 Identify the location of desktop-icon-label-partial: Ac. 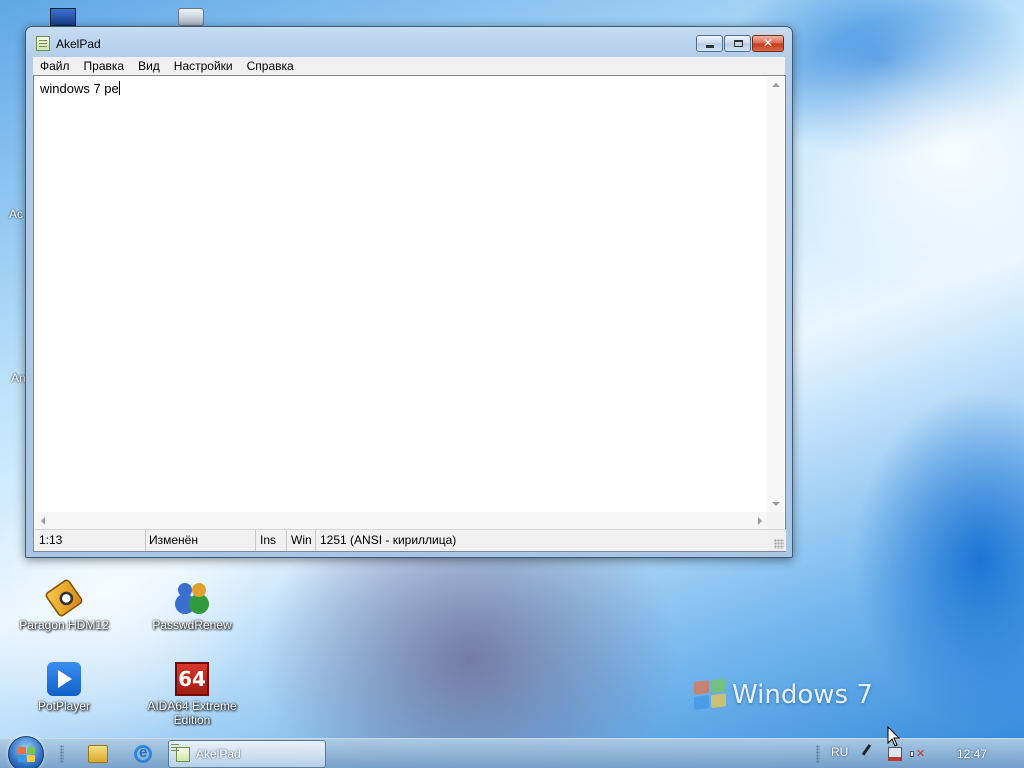
(16, 214).